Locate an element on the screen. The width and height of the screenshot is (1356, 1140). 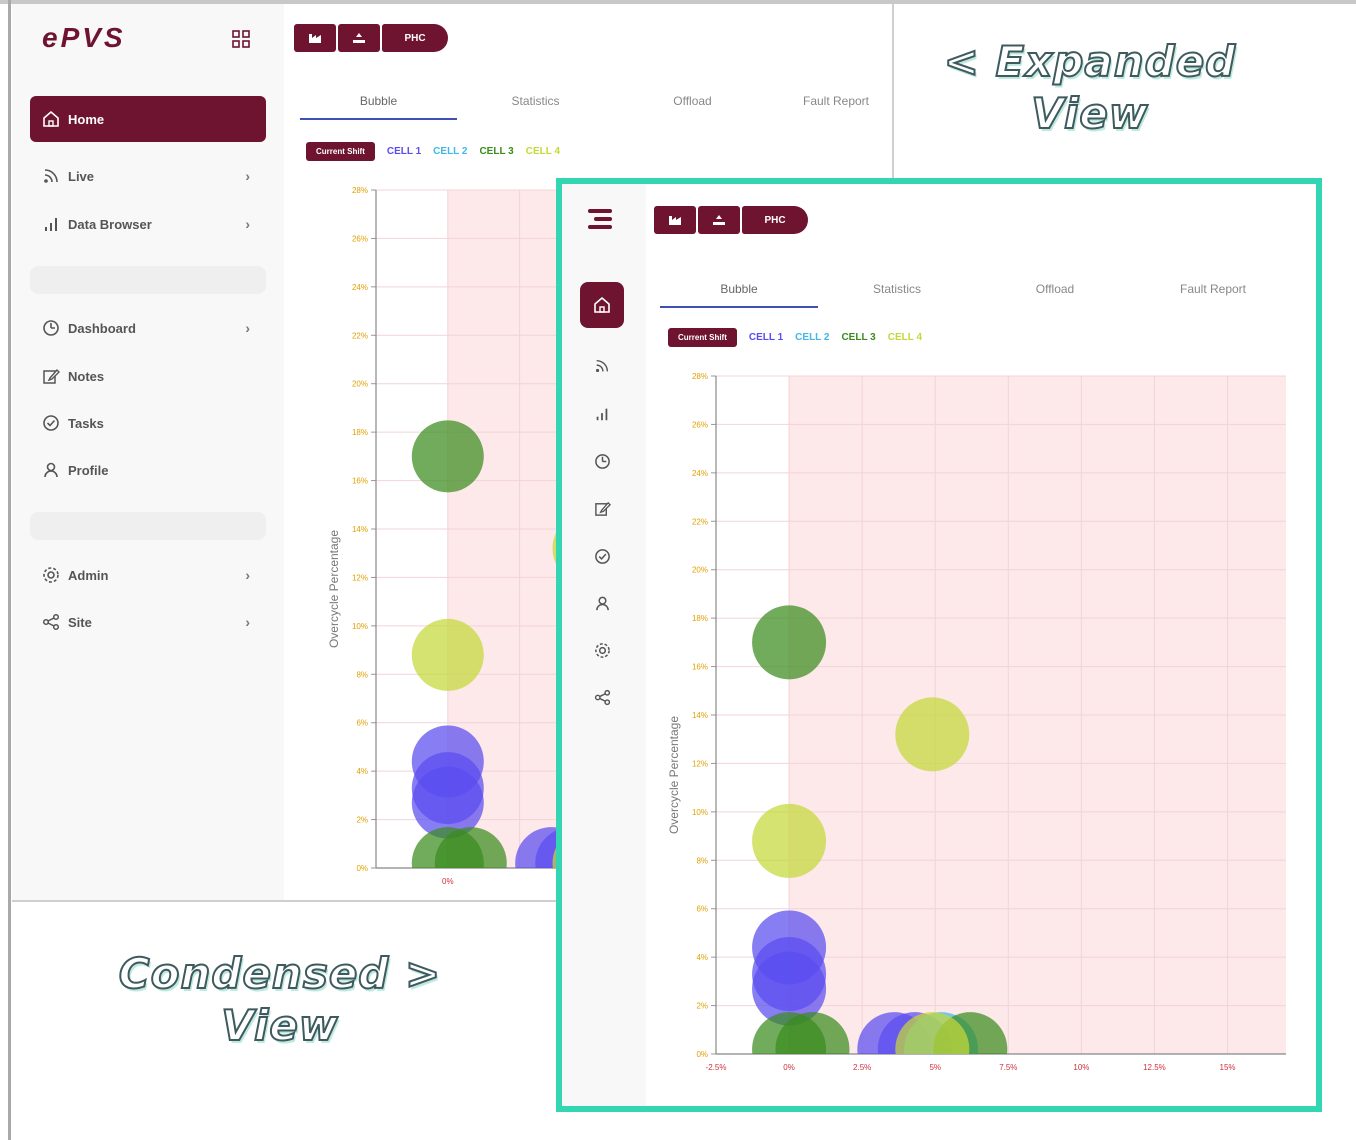
sidebar-item-tasks: Tasks is located at coordinates (148, 423).